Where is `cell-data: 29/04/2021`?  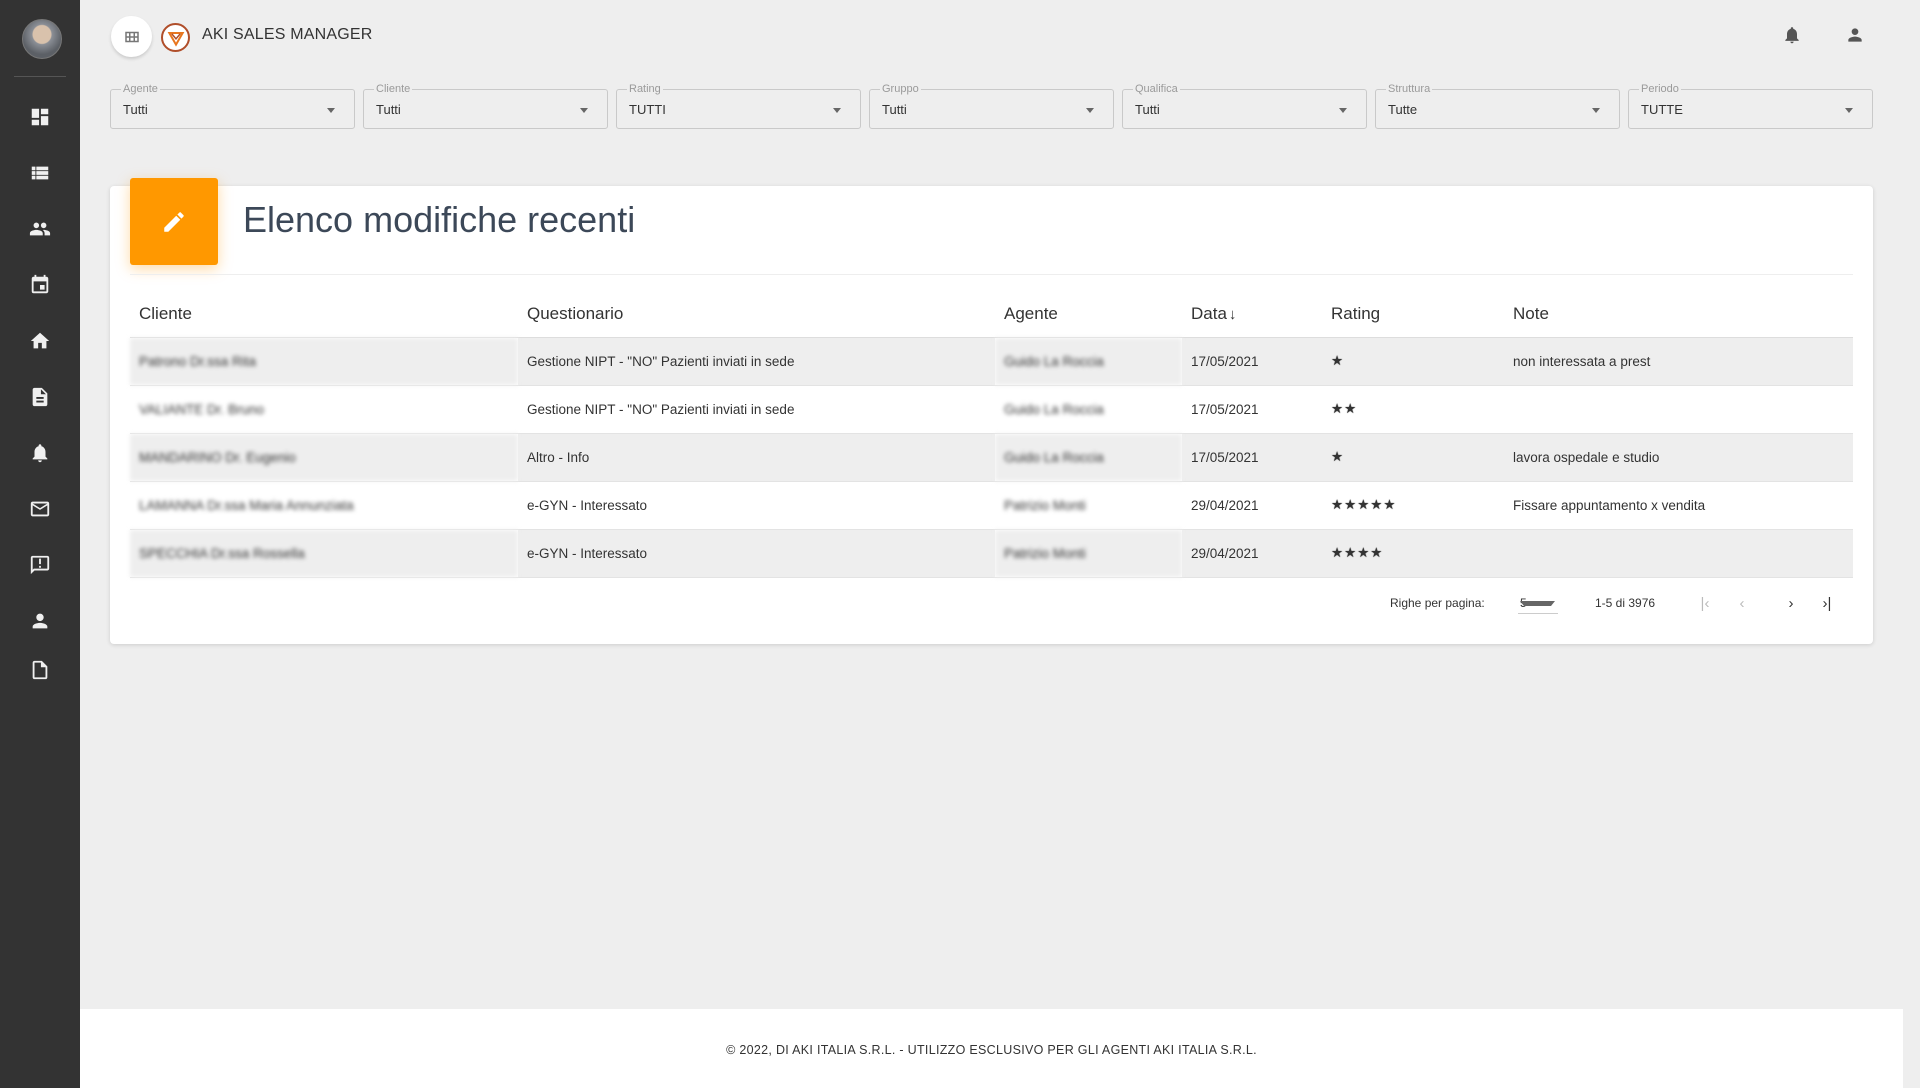
cell-data: 29/04/2021 is located at coordinates (1252, 505).